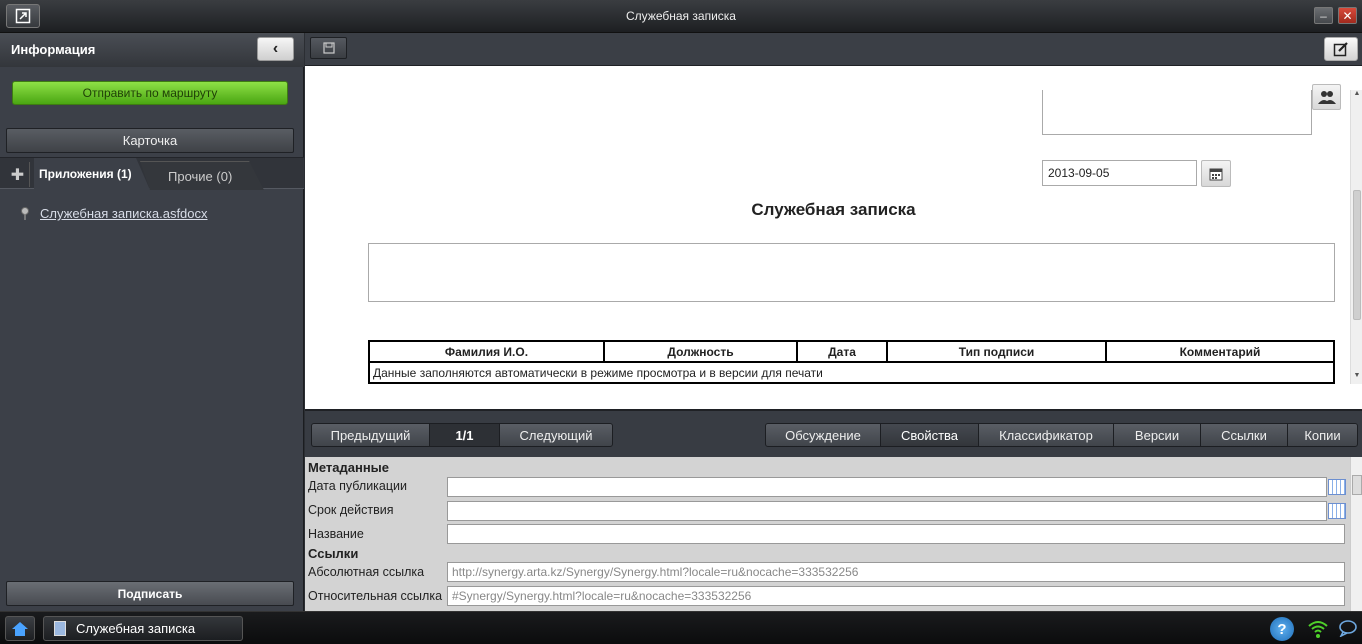 Image resolution: width=1362 pixels, height=644 pixels. I want to click on info-panel-title: Информация, so click(53, 49).